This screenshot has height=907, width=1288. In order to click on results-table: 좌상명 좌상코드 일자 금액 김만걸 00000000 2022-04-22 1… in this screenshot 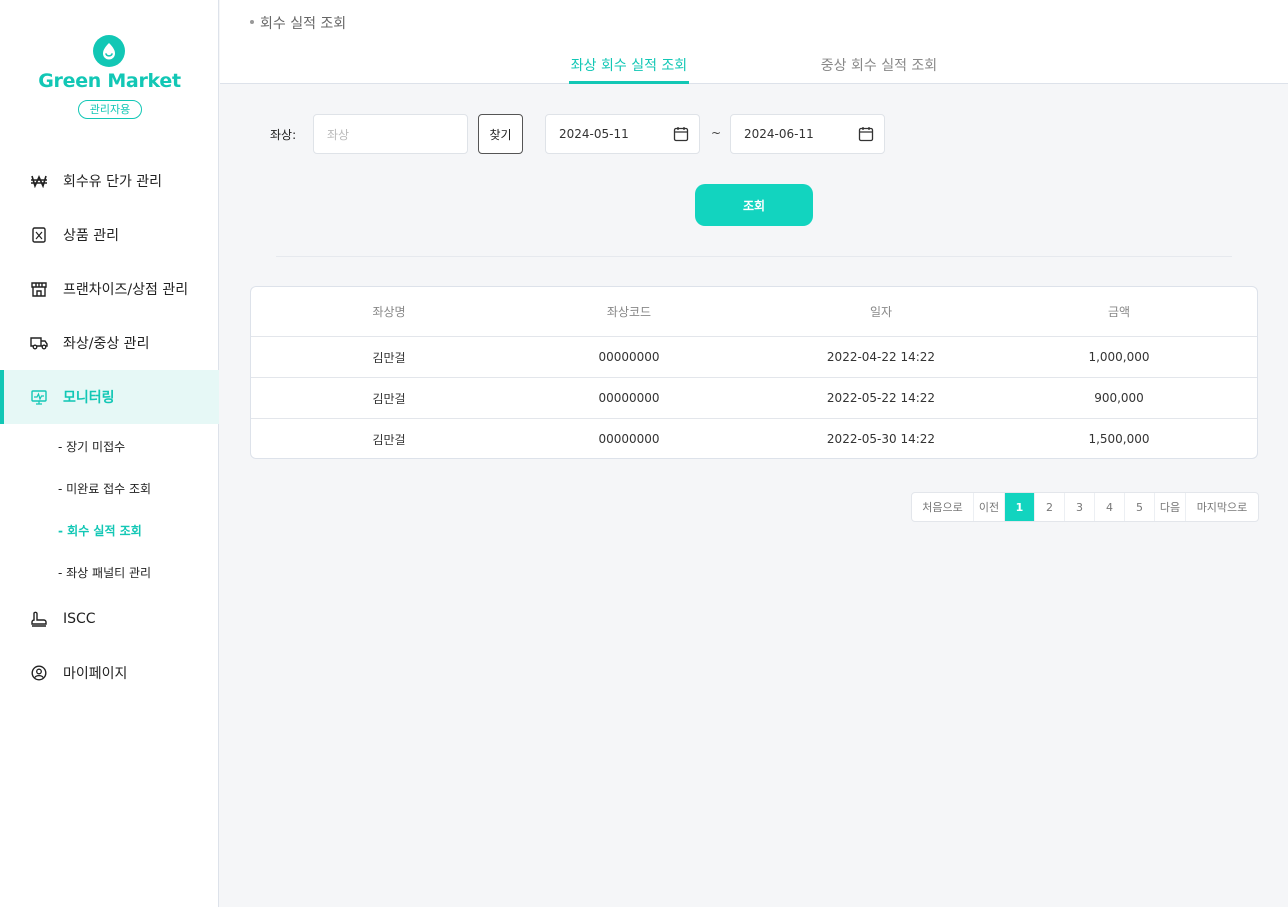, I will do `click(754, 372)`.